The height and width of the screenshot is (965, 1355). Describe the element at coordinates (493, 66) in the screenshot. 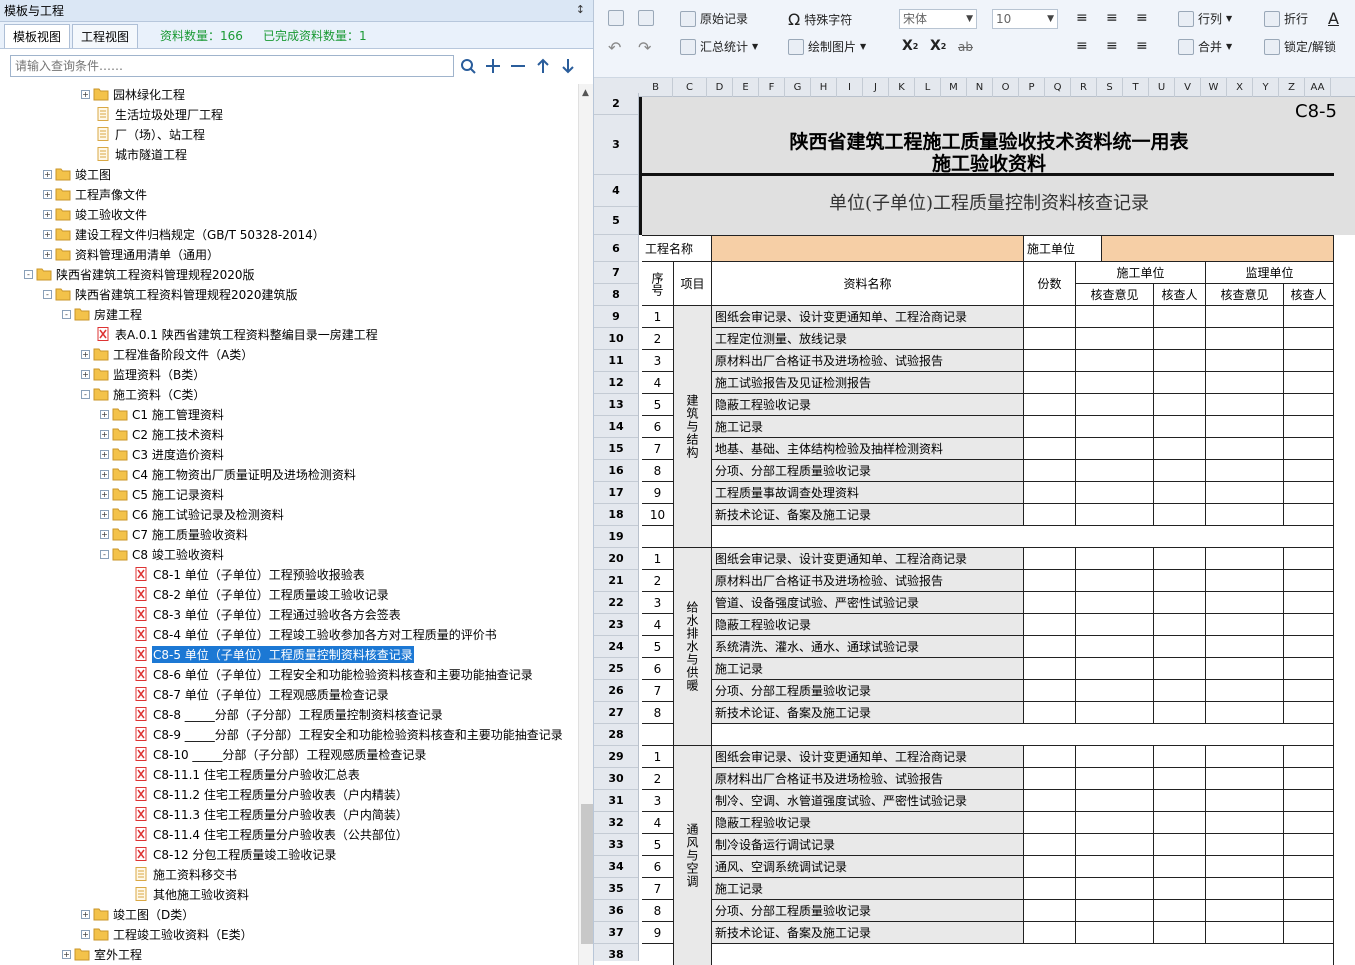

I see `add-icon` at that location.